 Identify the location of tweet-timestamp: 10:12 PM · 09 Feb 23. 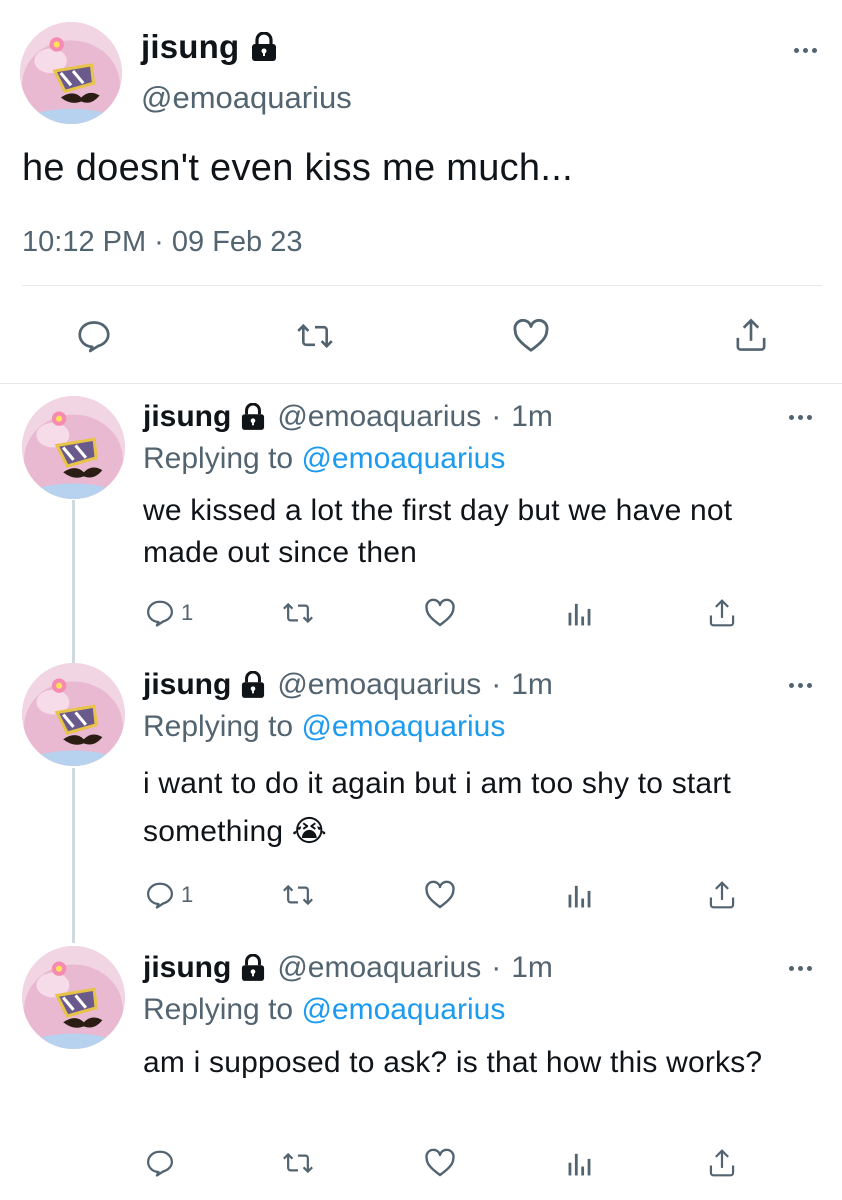
(162, 242).